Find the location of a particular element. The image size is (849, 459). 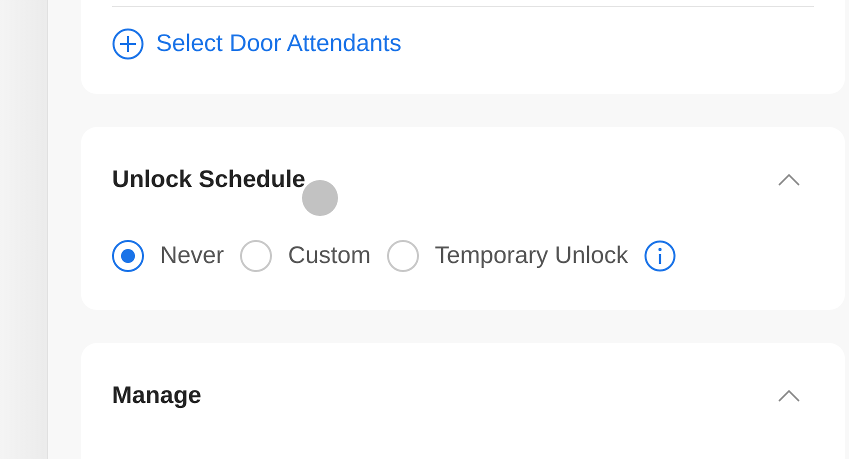

radio-option: Custom is located at coordinates (305, 256).